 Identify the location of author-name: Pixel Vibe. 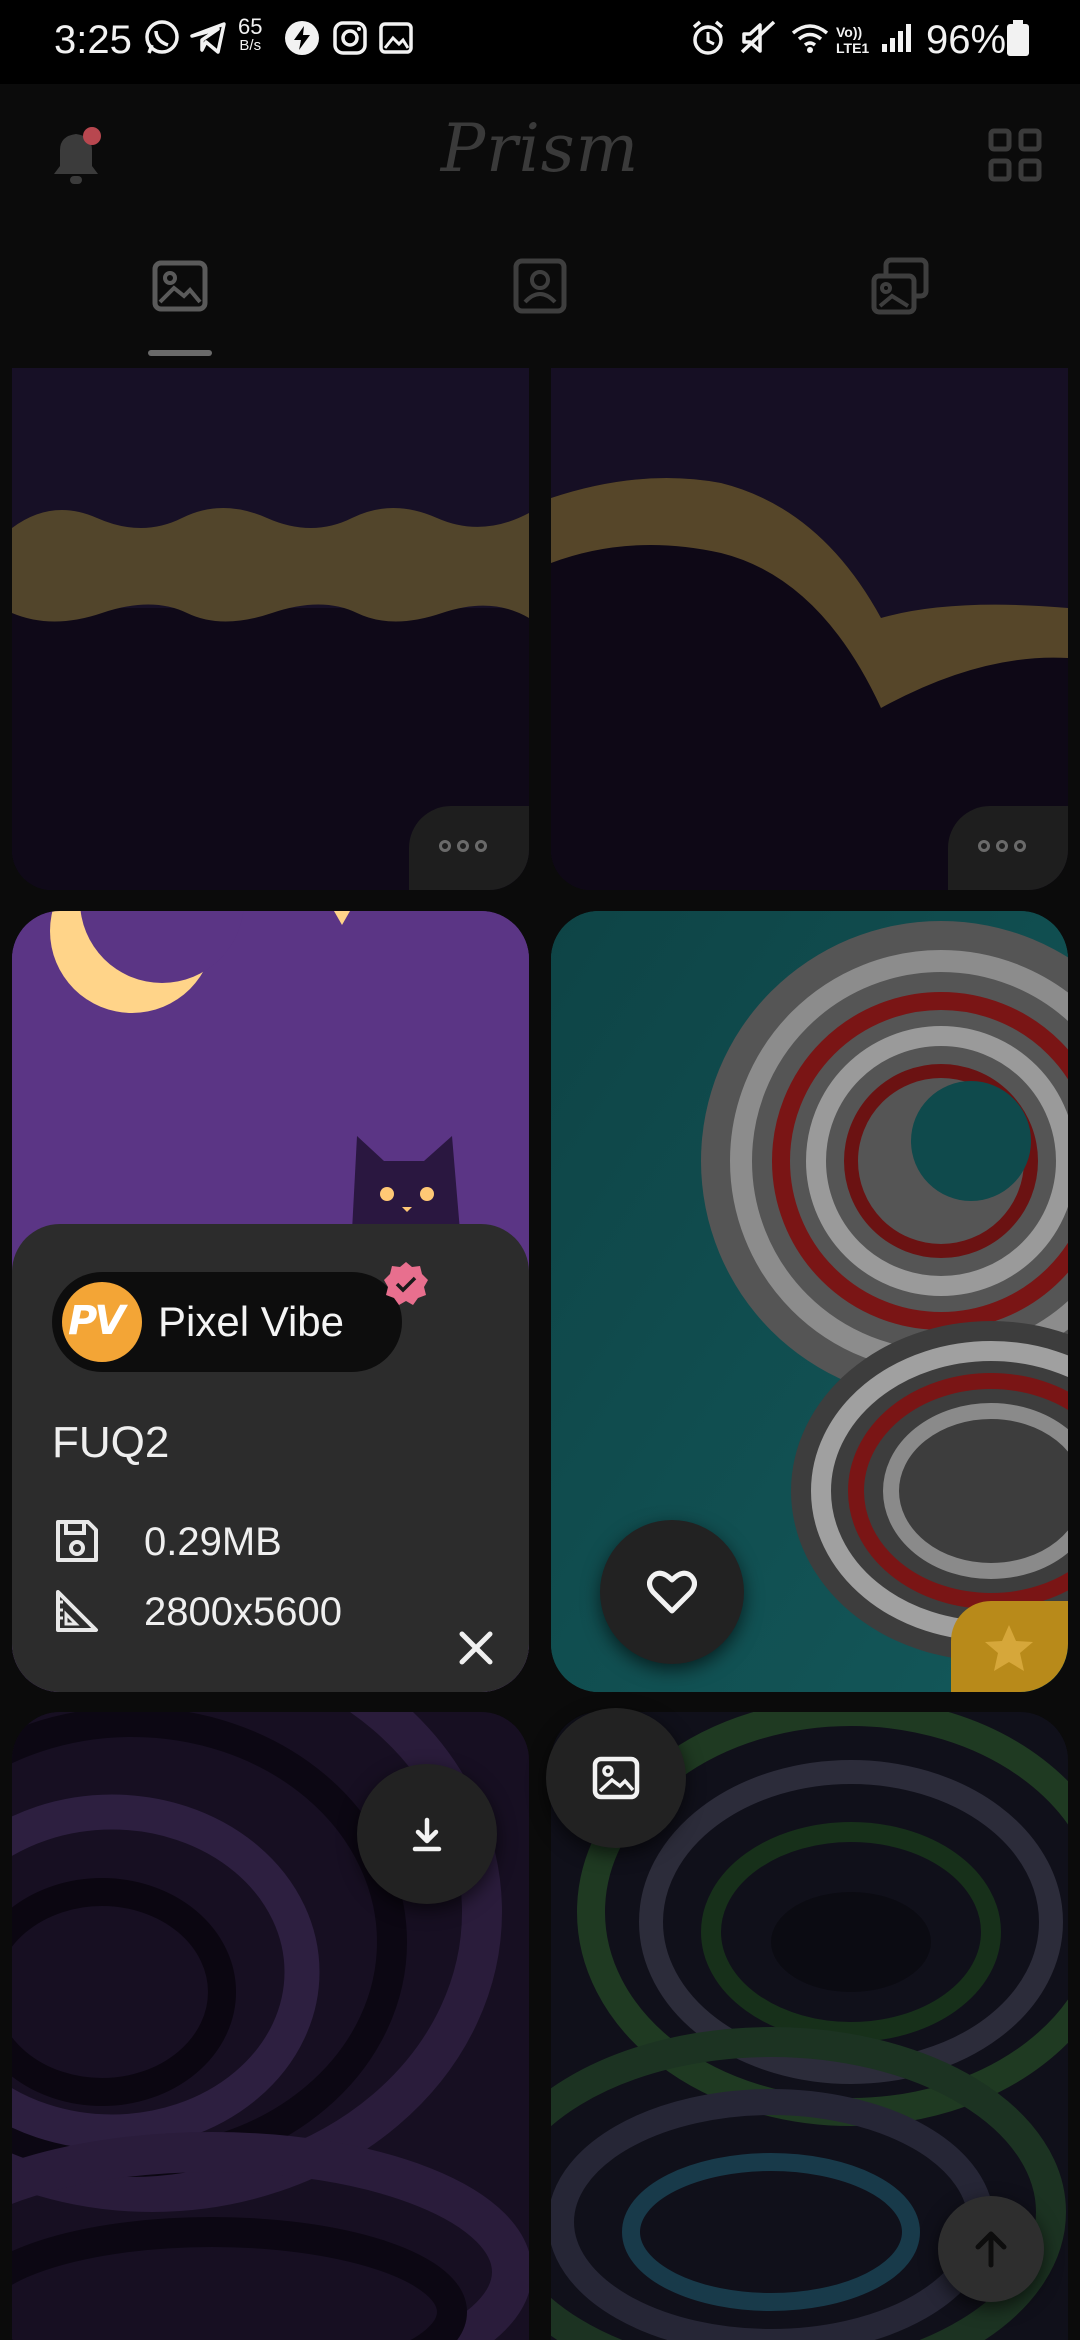
(251, 1321).